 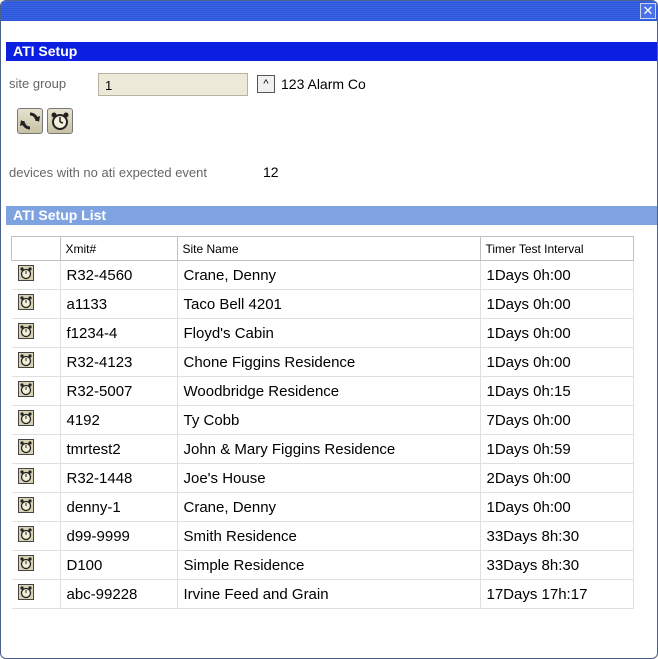 What do you see at coordinates (329, 449) in the screenshot?
I see `row-site-name: John & Mary Figgins Residence` at bounding box center [329, 449].